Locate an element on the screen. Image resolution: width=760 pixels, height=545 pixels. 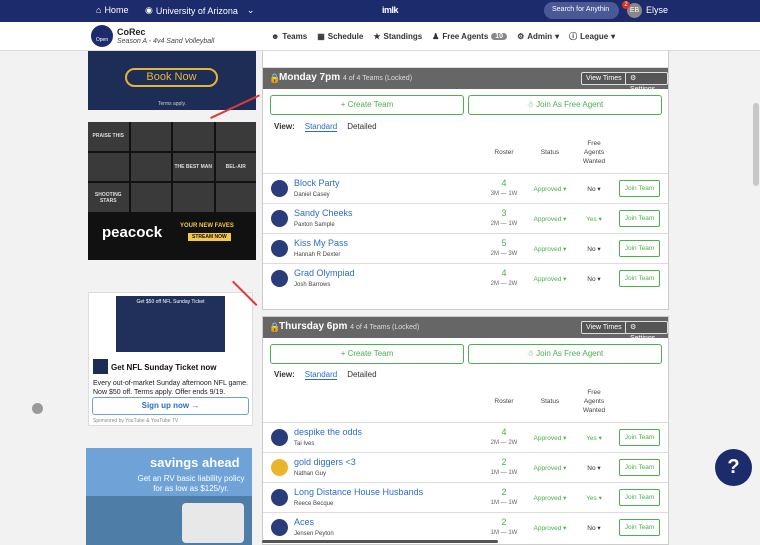
roster-count: 4 is located at coordinates (504, 432).